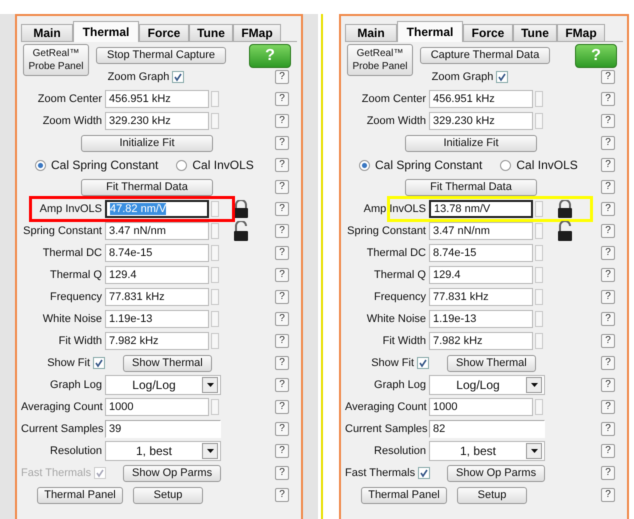 The width and height of the screenshot is (634, 519). I want to click on capture-button: Stop Thermal Capture, so click(161, 55).